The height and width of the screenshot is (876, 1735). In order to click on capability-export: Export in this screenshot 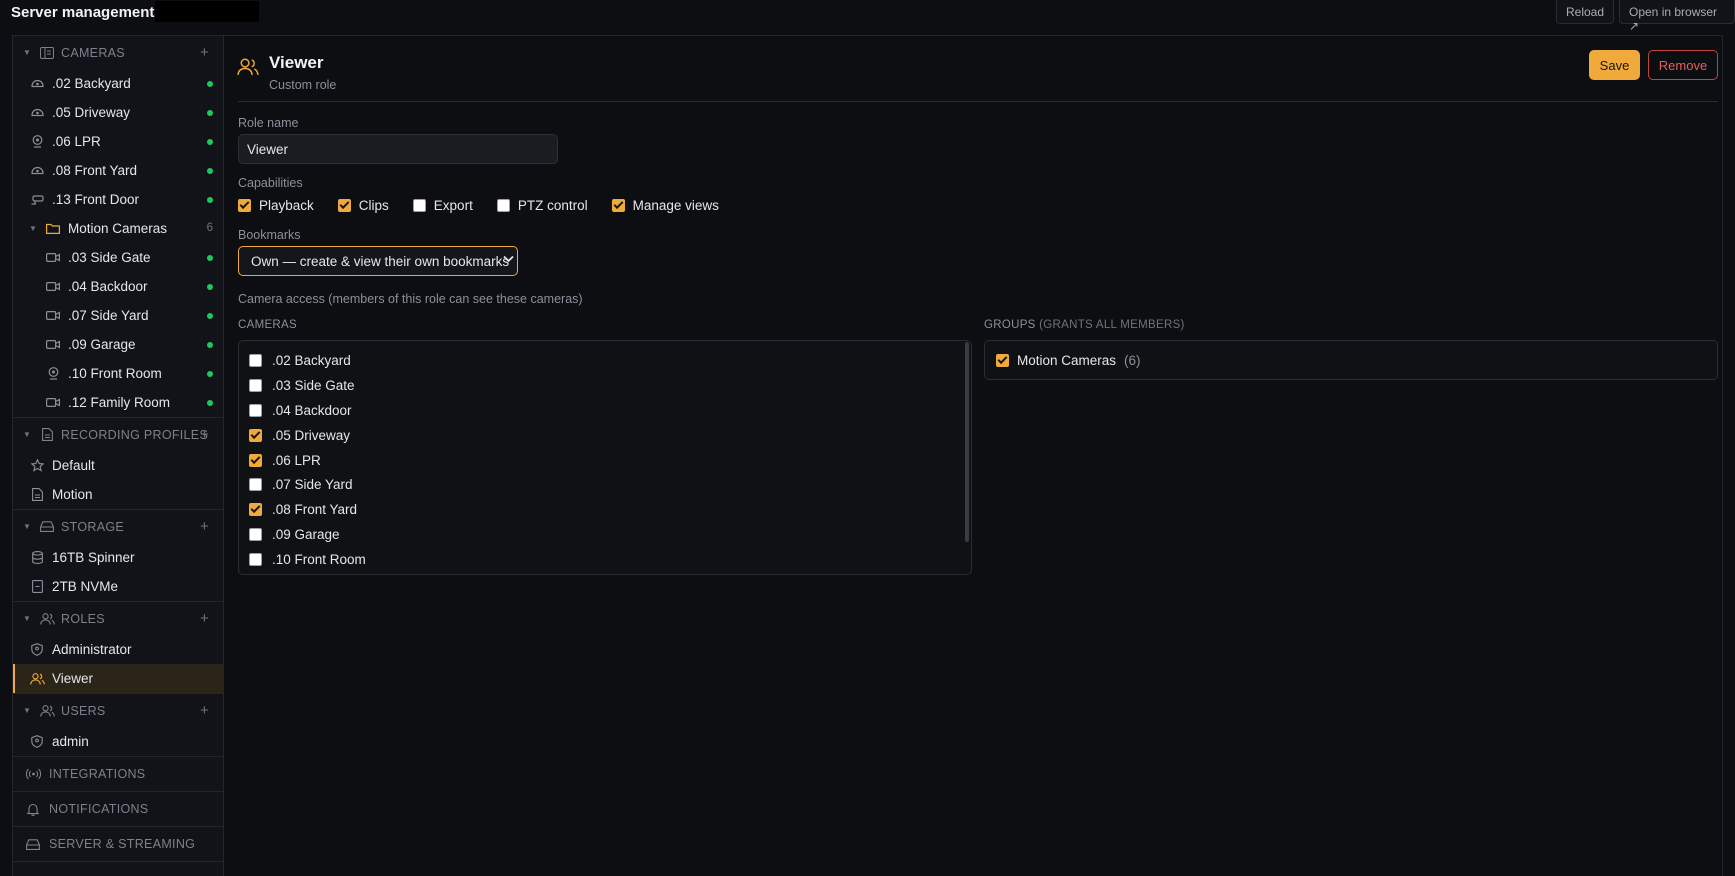, I will do `click(442, 205)`.